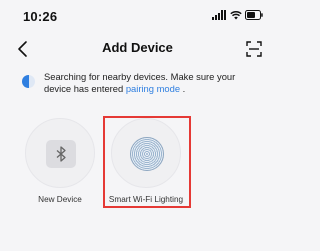 The width and height of the screenshot is (320, 251). I want to click on searching-icon, so click(28, 81).